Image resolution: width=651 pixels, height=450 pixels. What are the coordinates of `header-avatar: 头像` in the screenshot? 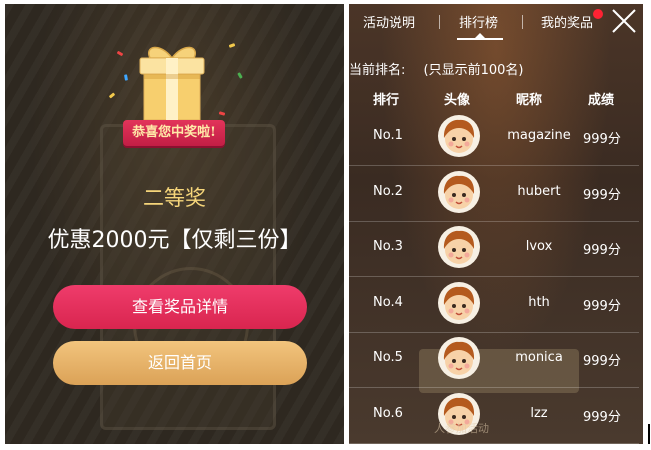 It's located at (457, 100).